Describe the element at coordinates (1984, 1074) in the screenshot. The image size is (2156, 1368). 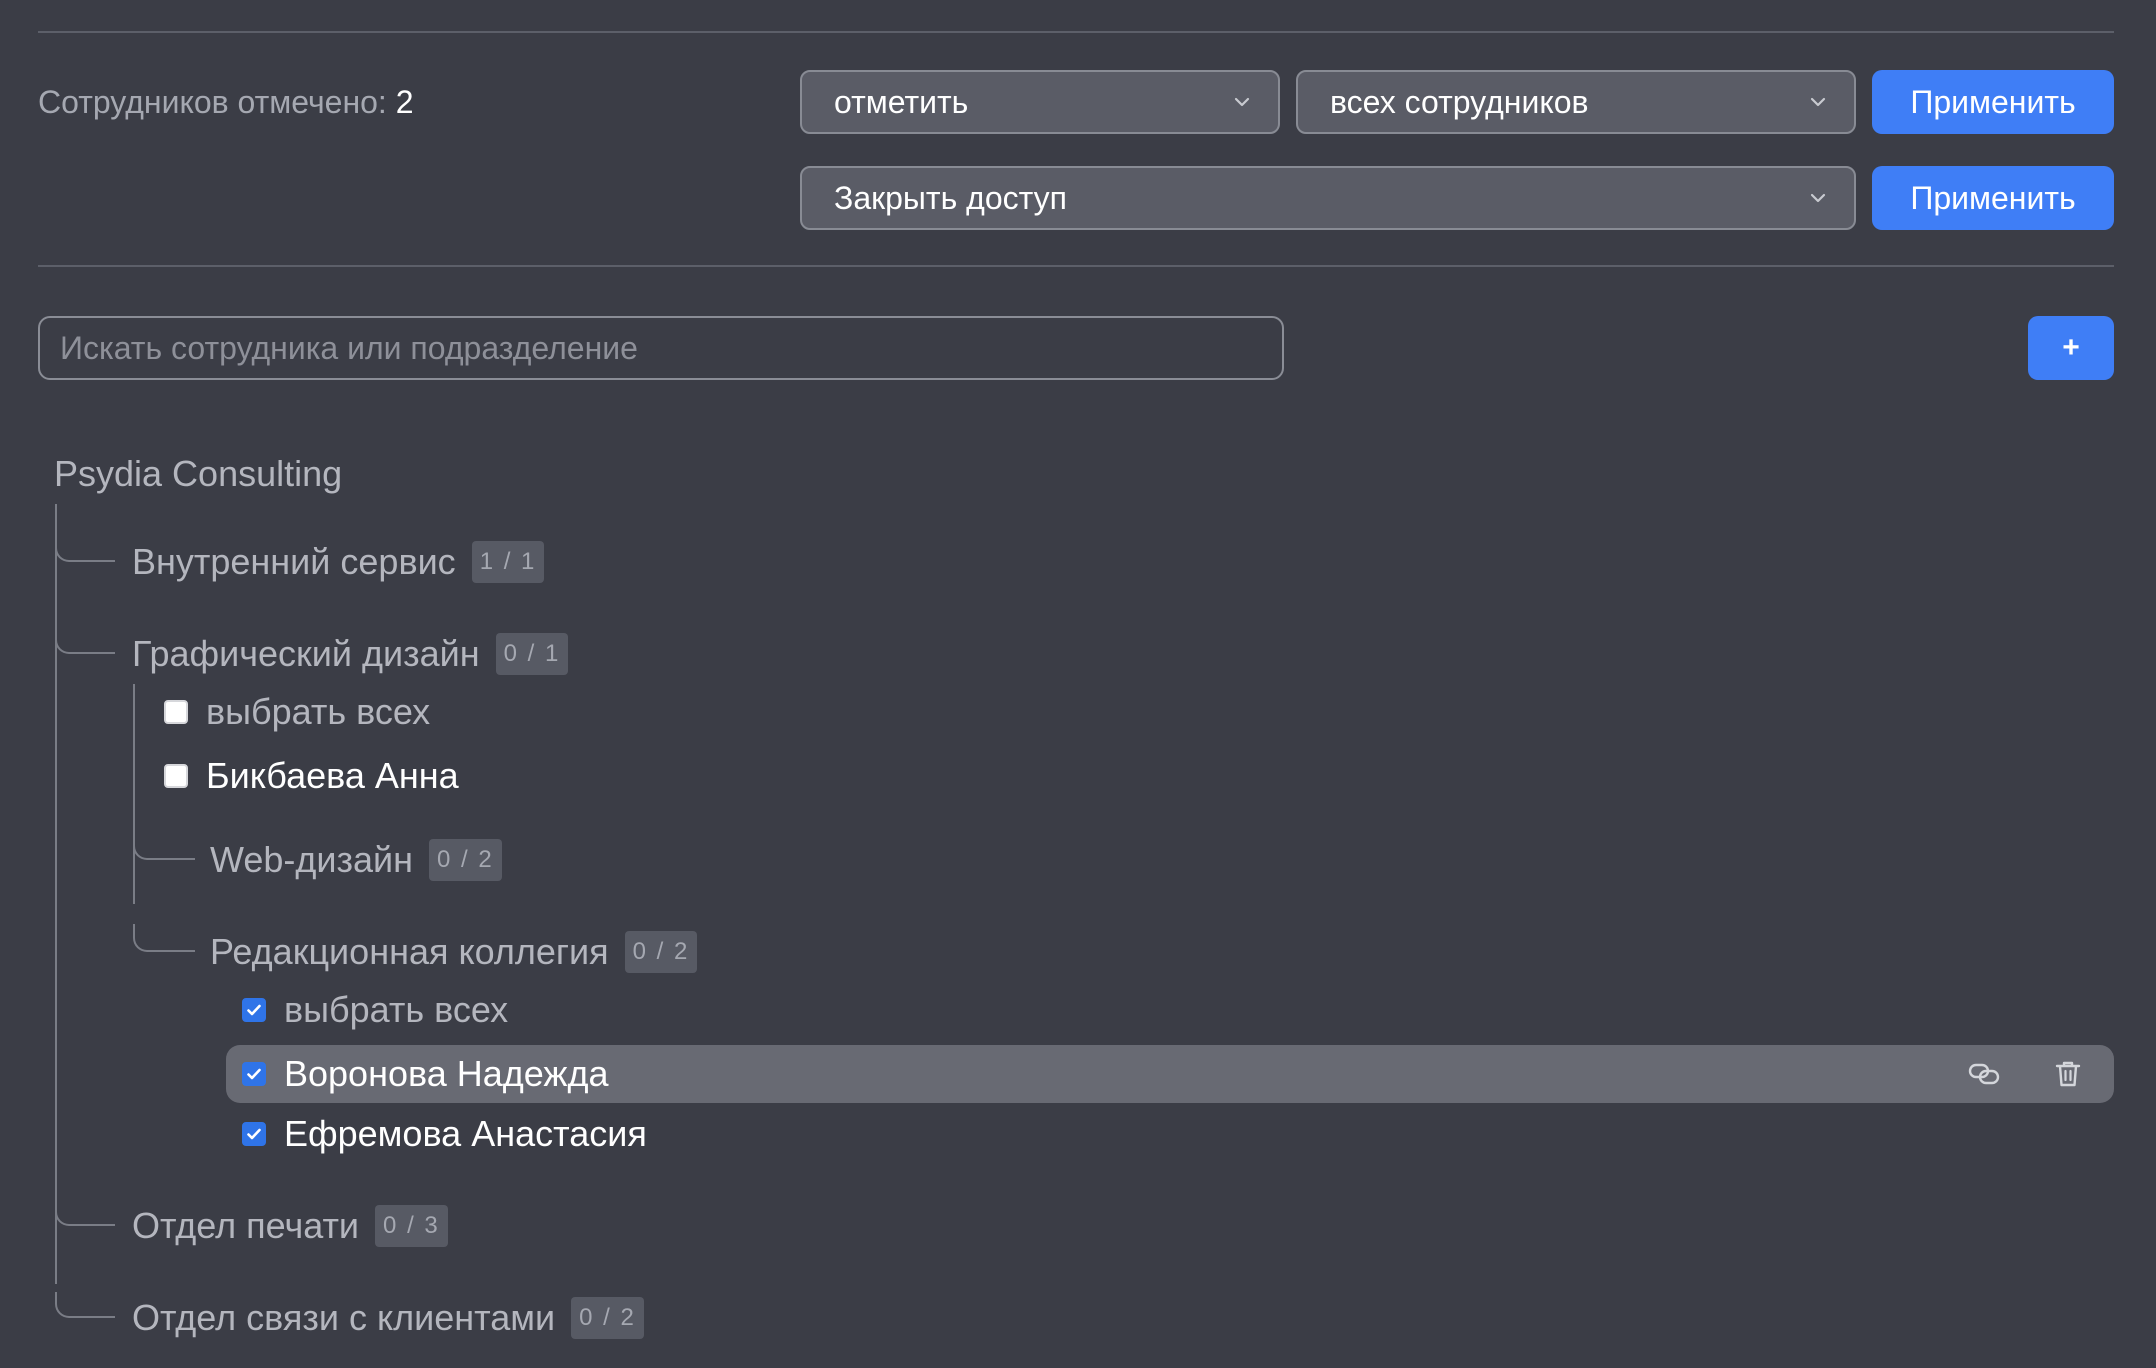
I see `copy-link-icon` at that location.